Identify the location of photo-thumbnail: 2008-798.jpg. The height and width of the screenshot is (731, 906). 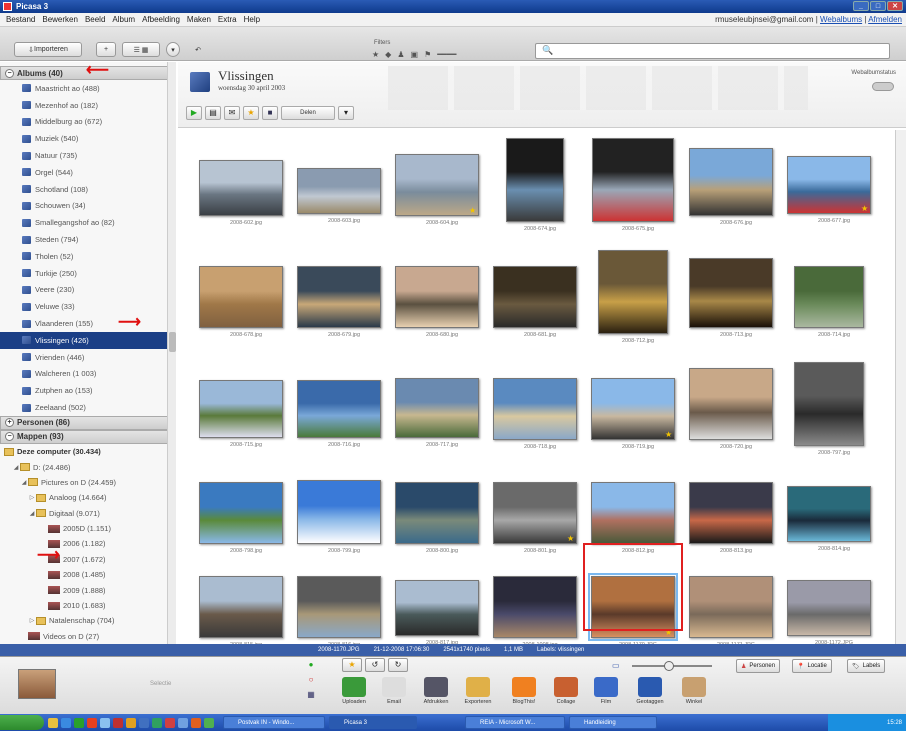
(246, 516).